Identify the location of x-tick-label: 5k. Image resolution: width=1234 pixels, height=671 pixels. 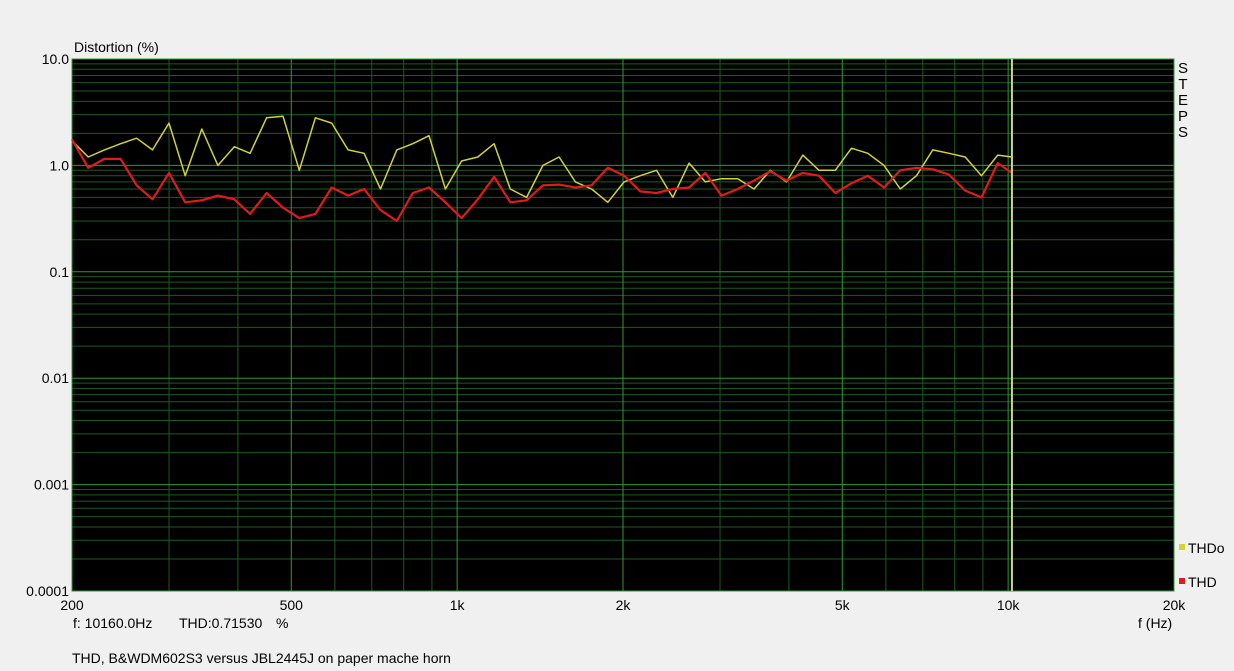
(843, 605).